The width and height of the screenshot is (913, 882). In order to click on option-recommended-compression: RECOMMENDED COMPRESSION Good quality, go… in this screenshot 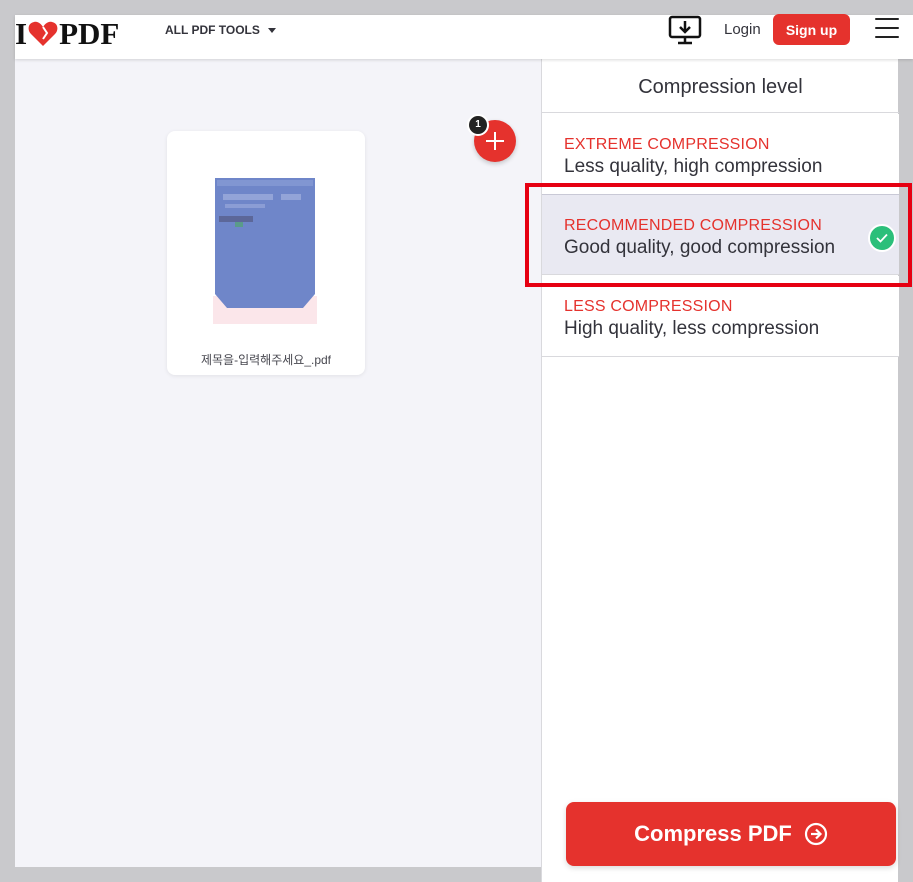, I will do `click(720, 234)`.